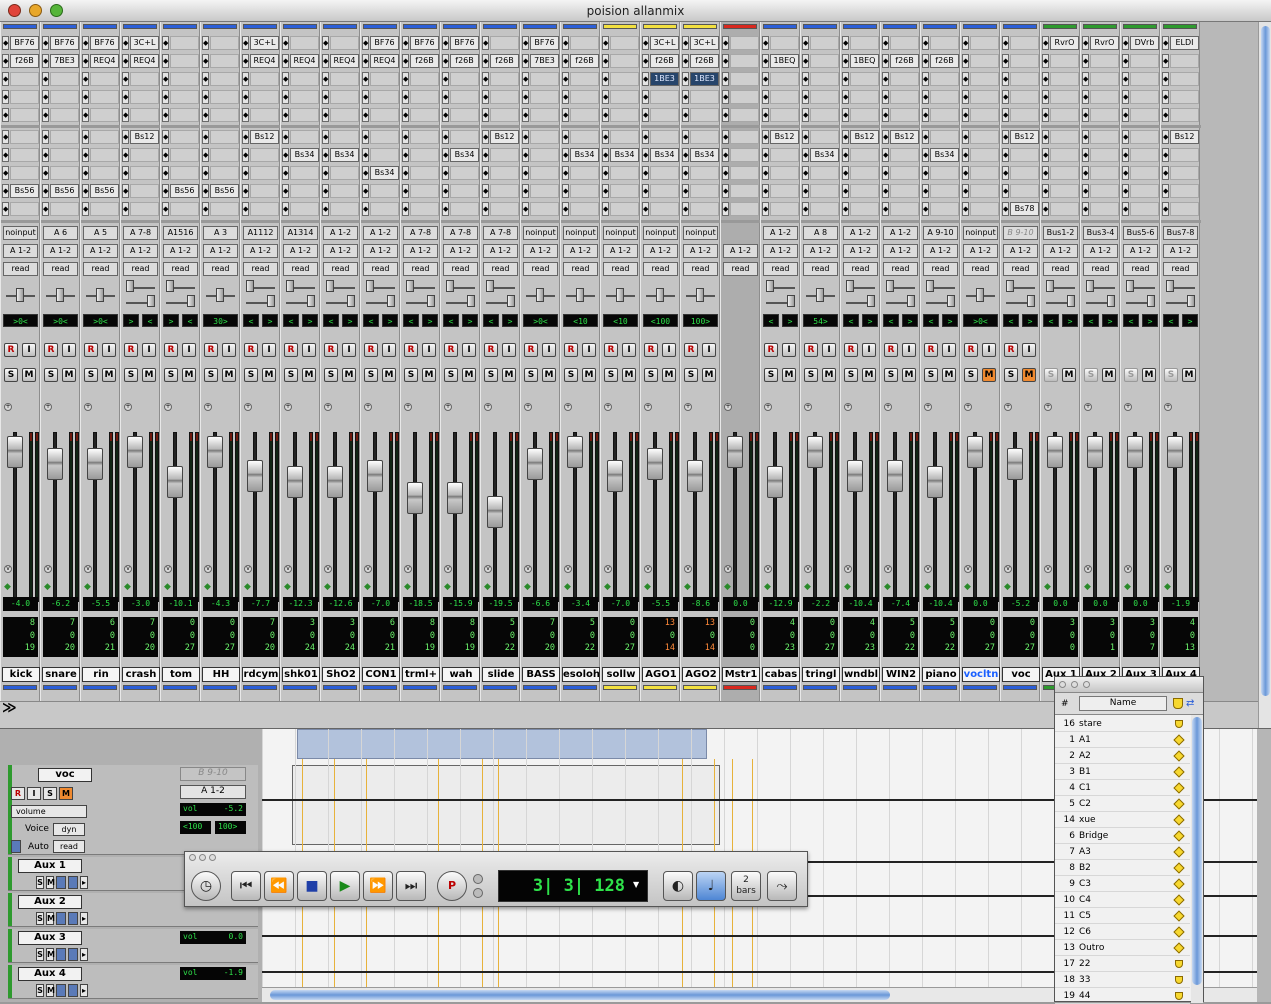 This screenshot has height=1004, width=1271. What do you see at coordinates (1179, 740) in the screenshot?
I see `marker-icon` at bounding box center [1179, 740].